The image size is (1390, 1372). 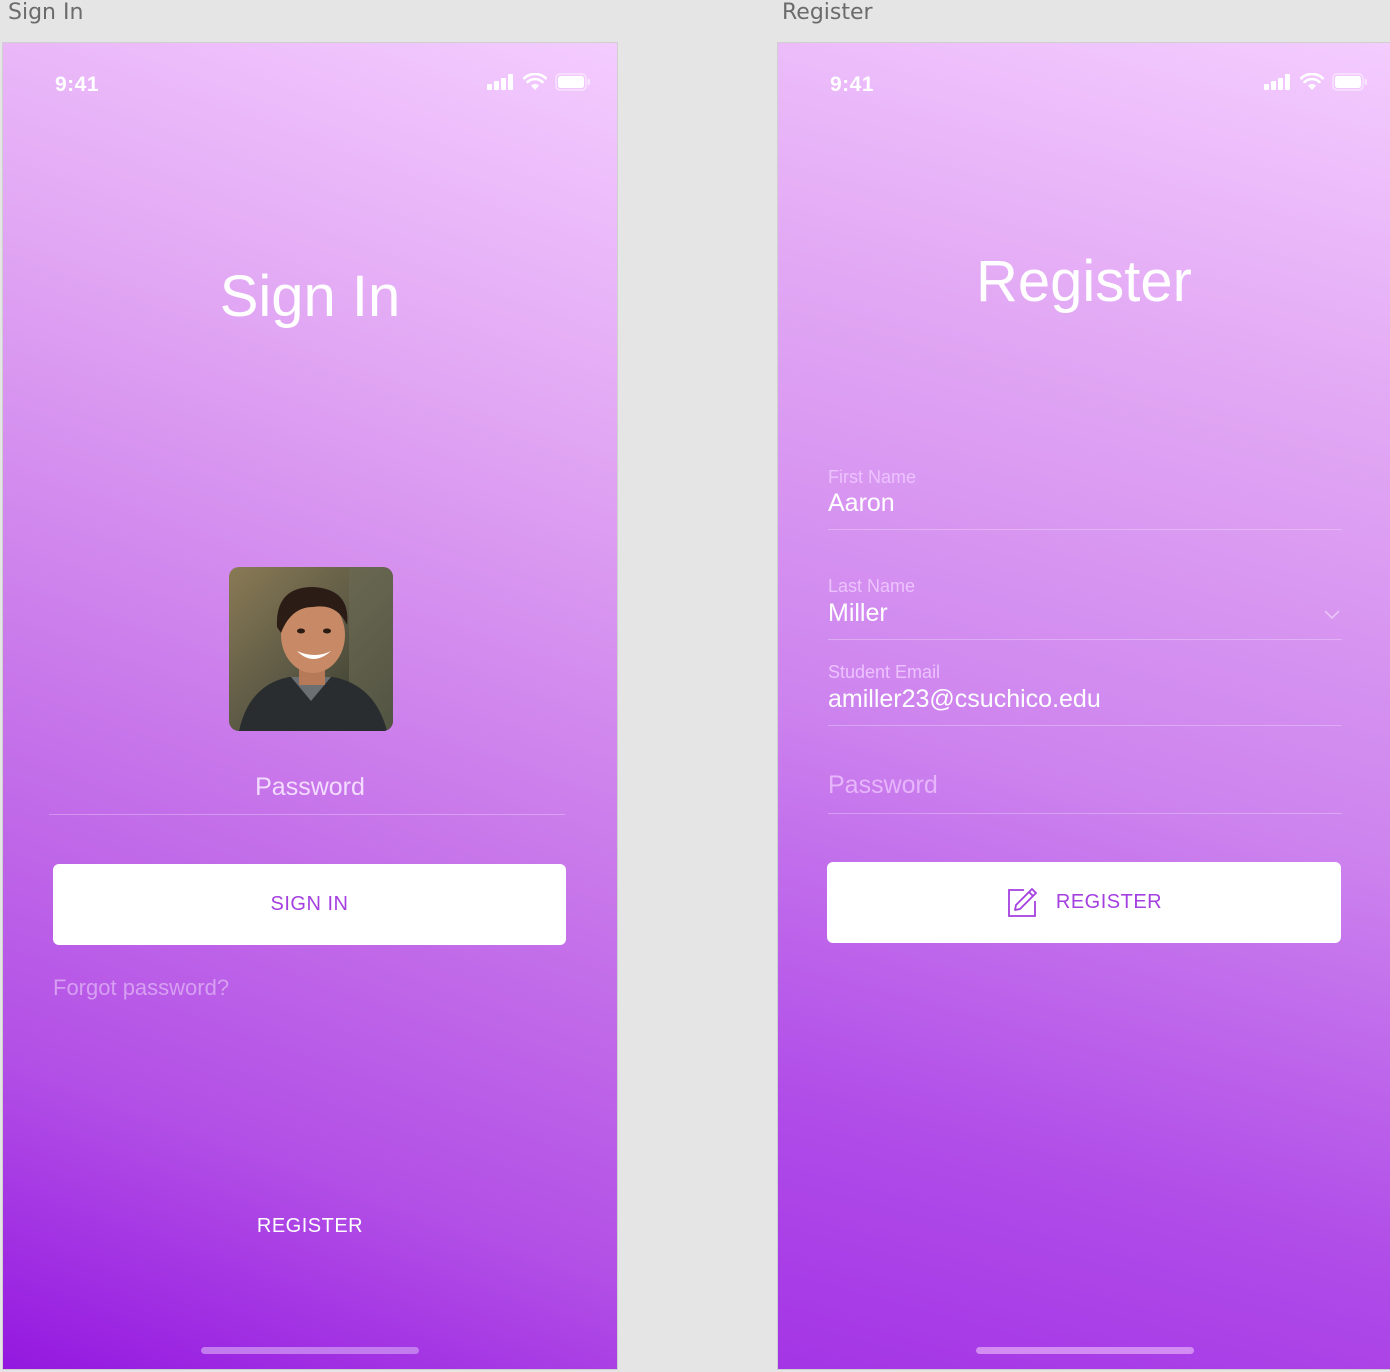 What do you see at coordinates (1022, 902) in the screenshot?
I see `edit-icon` at bounding box center [1022, 902].